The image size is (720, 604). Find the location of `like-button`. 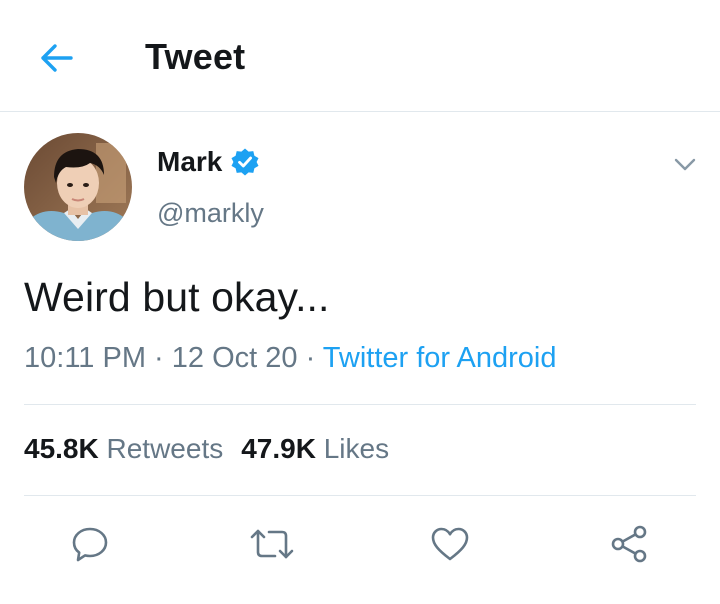

like-button is located at coordinates (450, 544).